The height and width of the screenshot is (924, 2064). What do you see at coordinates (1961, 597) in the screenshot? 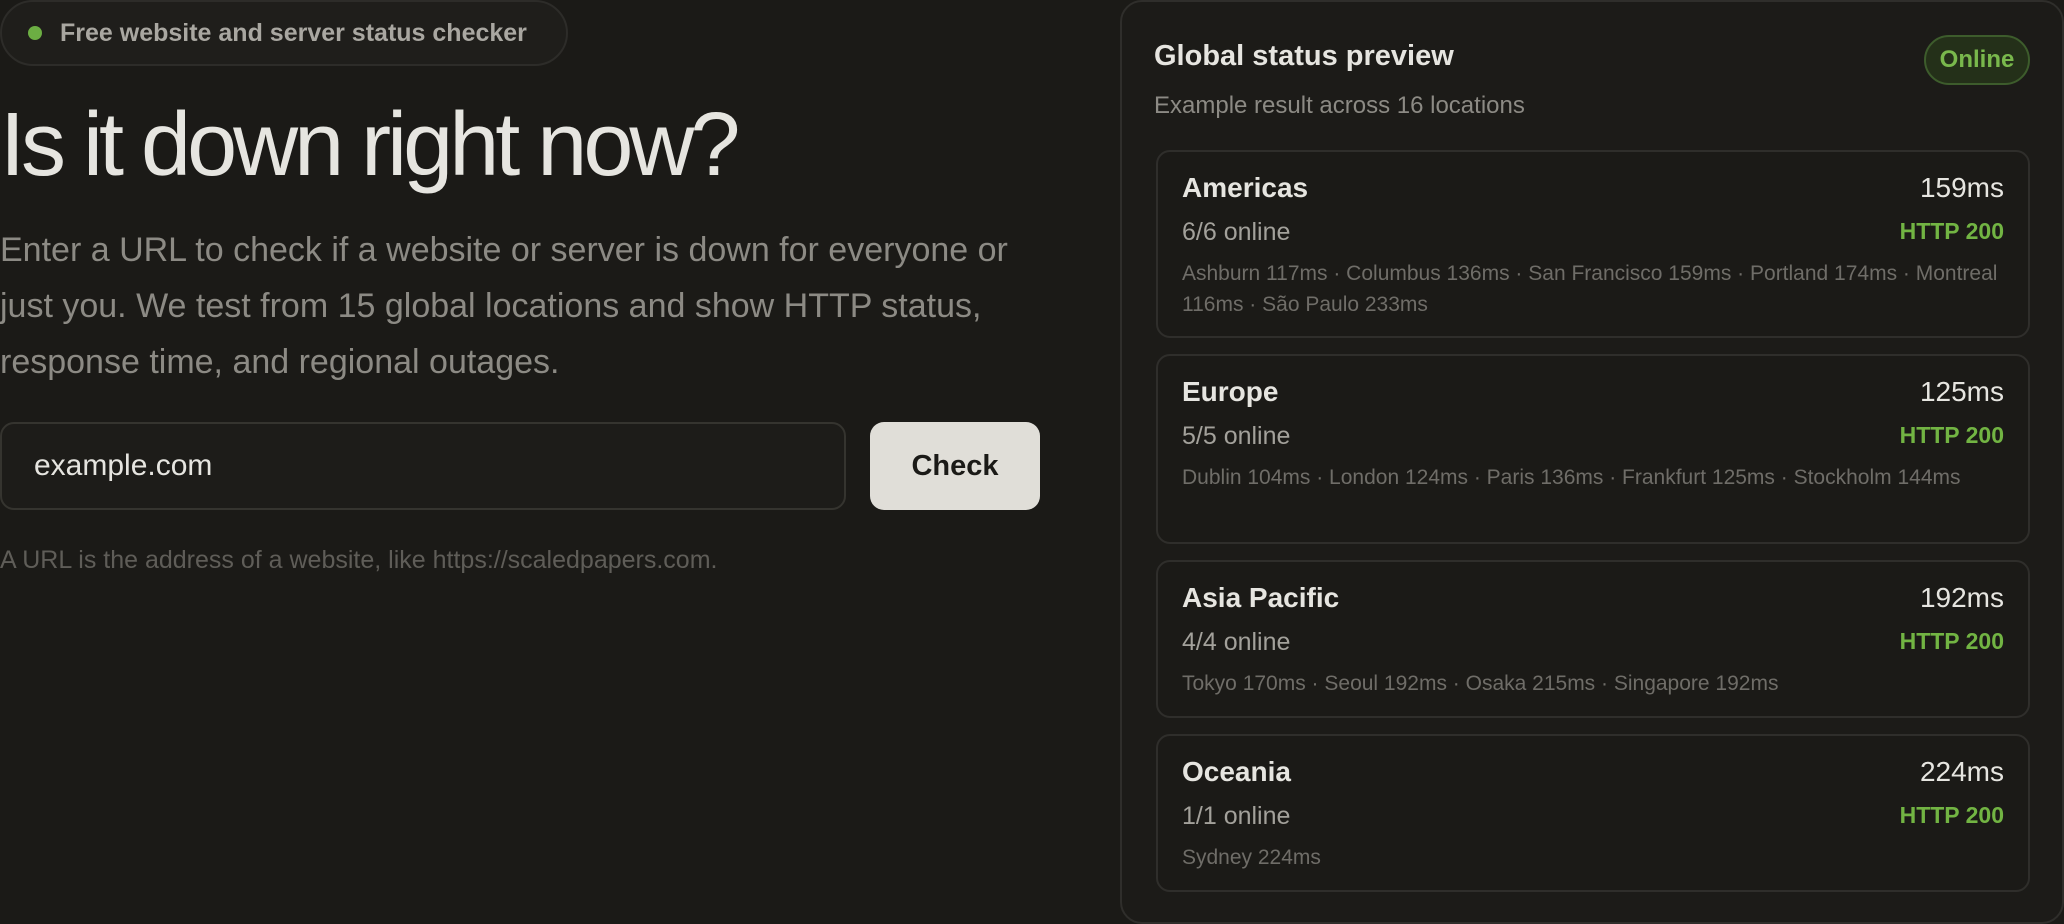
I see `region-response-time: 192ms` at bounding box center [1961, 597].